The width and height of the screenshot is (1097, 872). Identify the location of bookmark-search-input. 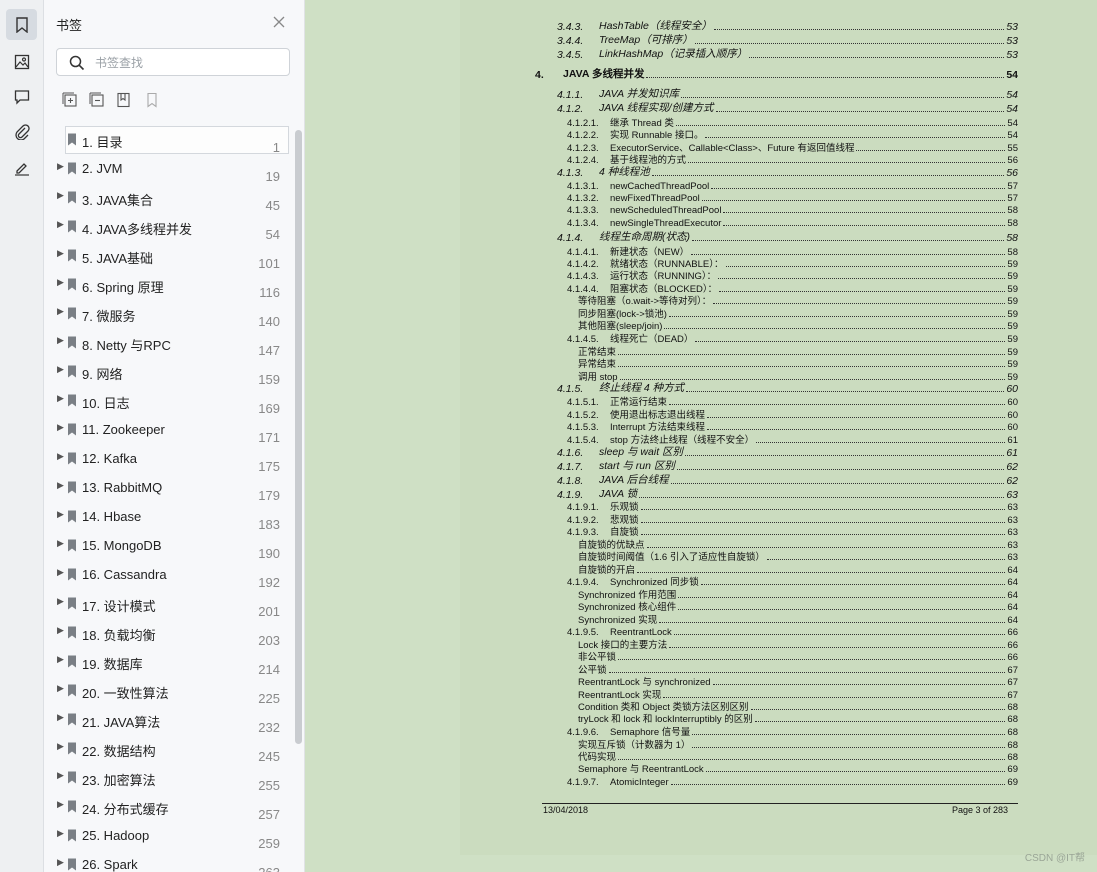
(190, 63).